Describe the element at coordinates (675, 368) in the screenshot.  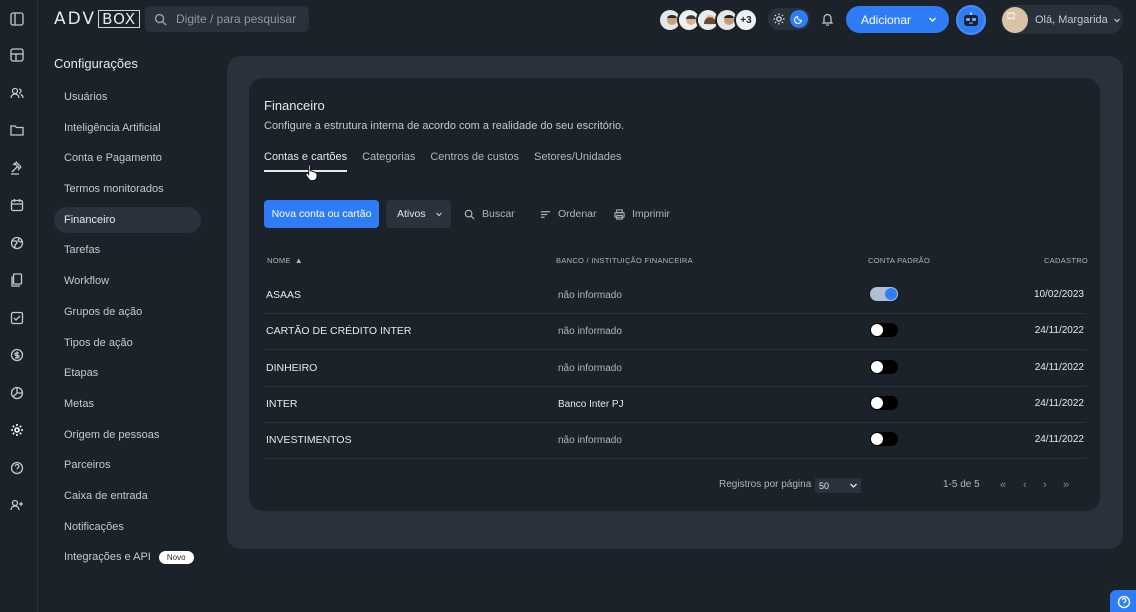
I see `table-row: DINHEIRO não informado 24/11/2022` at that location.